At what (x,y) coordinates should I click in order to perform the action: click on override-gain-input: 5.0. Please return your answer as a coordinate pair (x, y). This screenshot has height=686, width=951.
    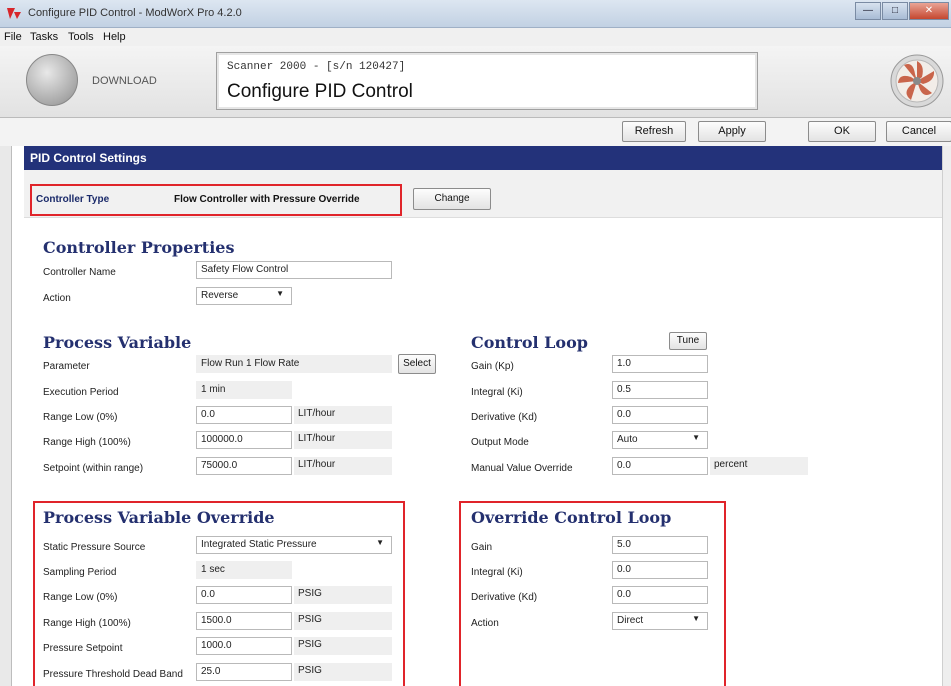
    Looking at the image, I should click on (660, 545).